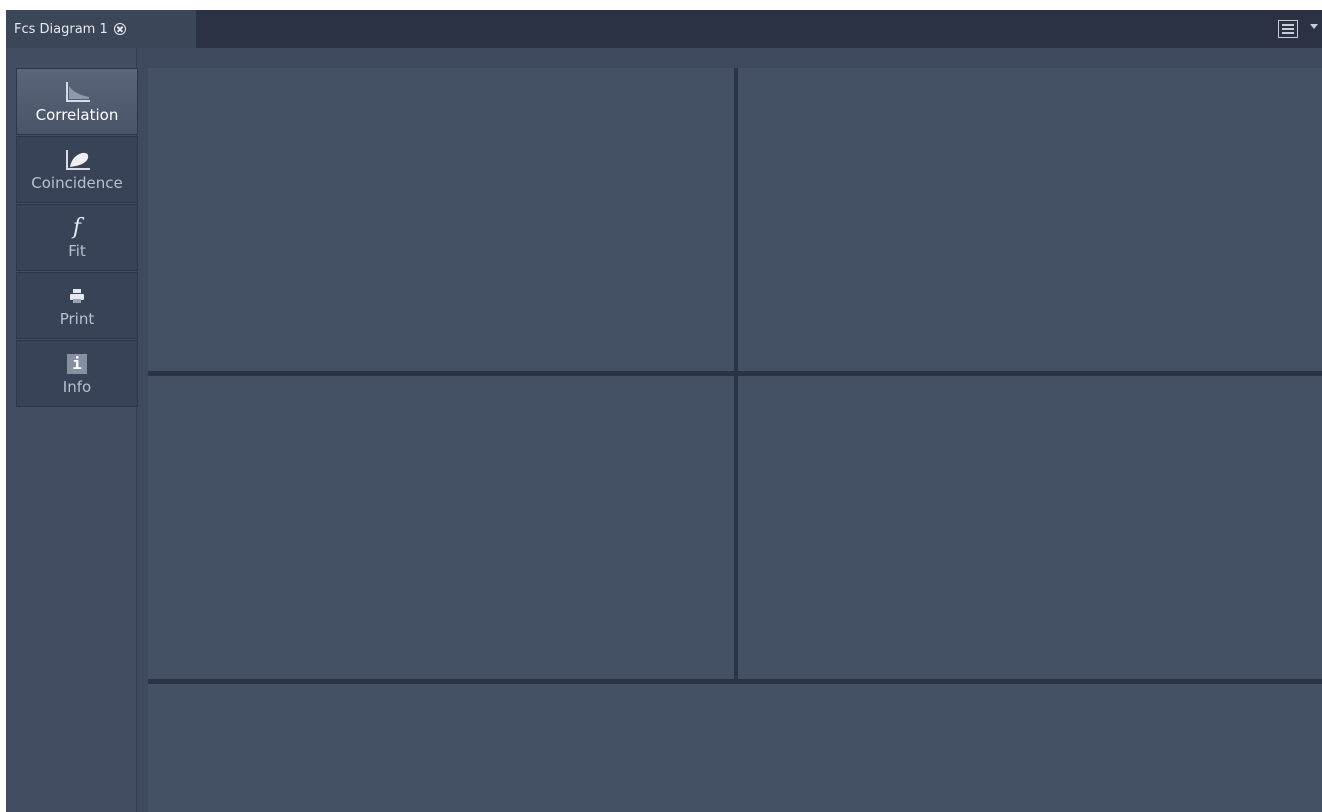 The image size is (1322, 812). I want to click on info-glyph: i, so click(77, 363).